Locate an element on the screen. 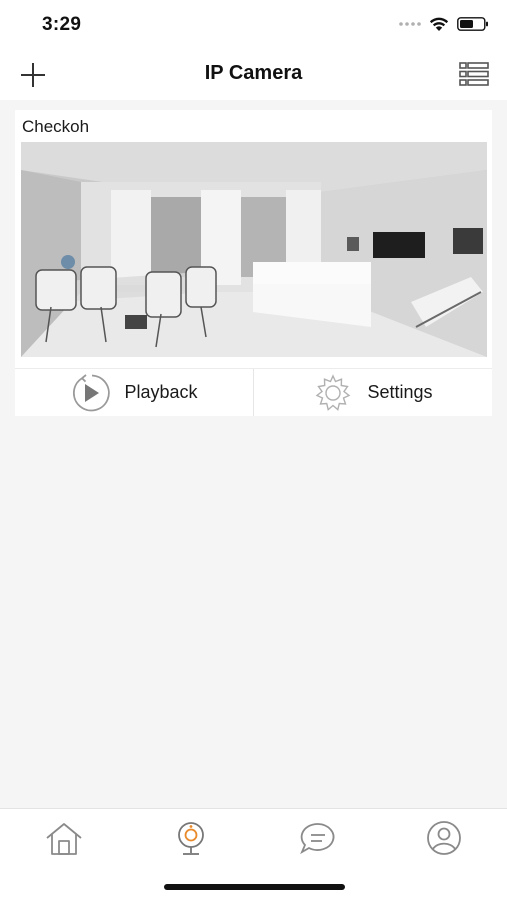 This screenshot has width=507, height=900. home-icon is located at coordinates (64, 839).